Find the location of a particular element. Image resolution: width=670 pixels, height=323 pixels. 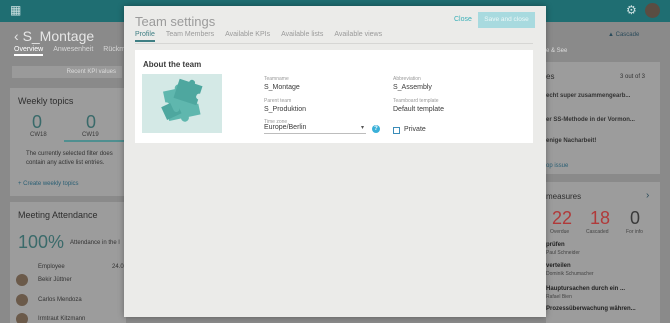

attendance-text: Attendance in the l is located at coordinates (95, 243).